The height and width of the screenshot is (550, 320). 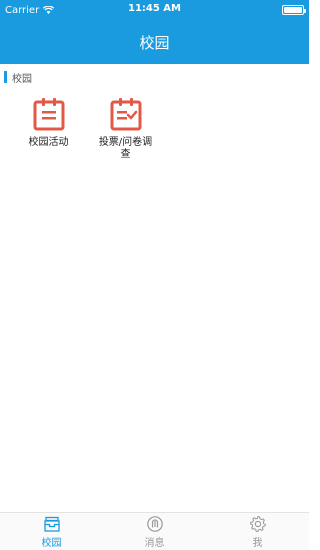 What do you see at coordinates (257, 543) in the screenshot?
I see `tab-label: 我` at bounding box center [257, 543].